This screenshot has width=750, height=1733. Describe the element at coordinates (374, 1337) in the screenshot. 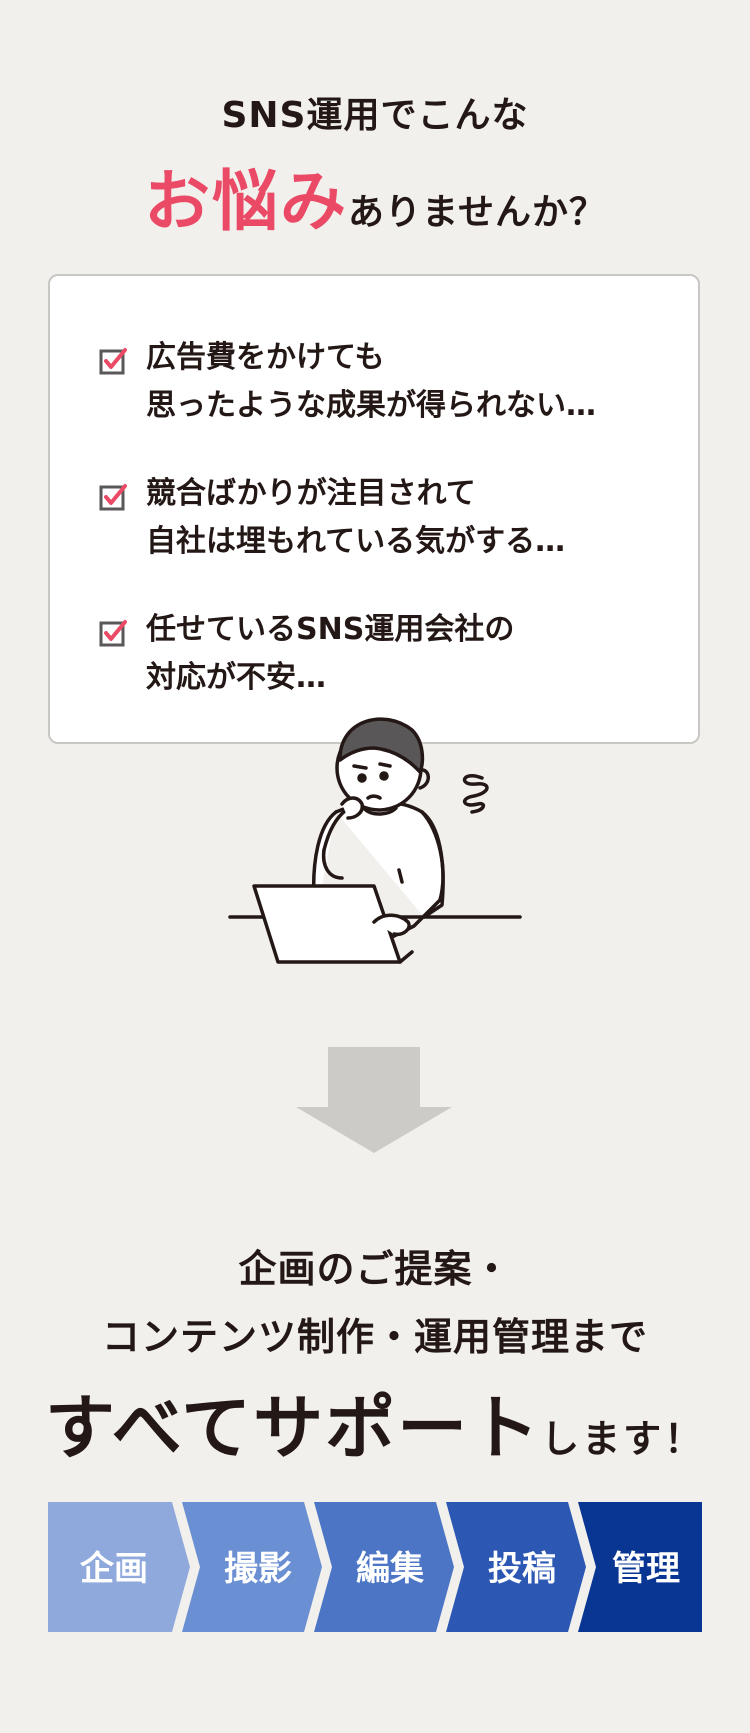

I see `solution-line2: コンテンツ制作・運用管理まで` at that location.